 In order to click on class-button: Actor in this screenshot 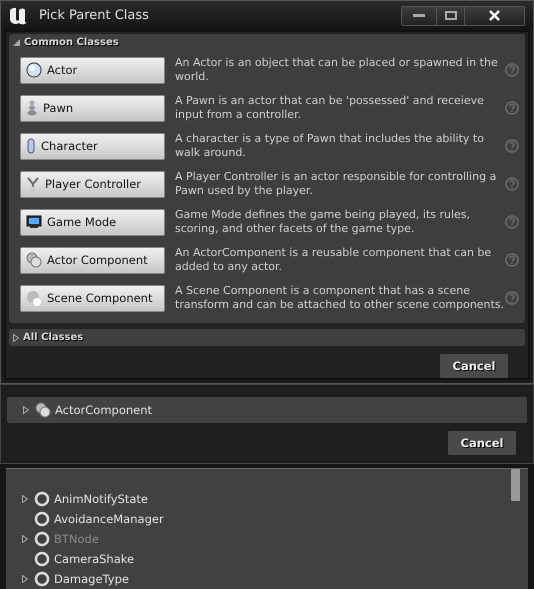, I will do `click(92, 70)`.